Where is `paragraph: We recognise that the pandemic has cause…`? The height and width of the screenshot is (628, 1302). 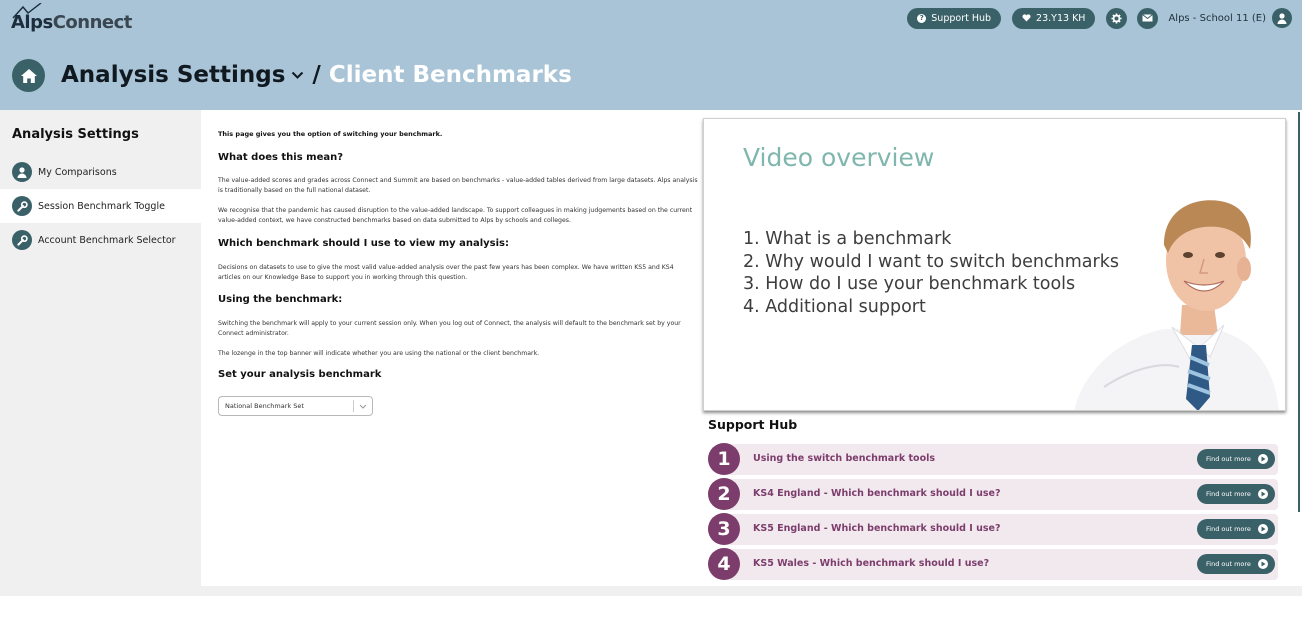
paragraph: We recognise that the pandemic has cause… is located at coordinates (455, 215).